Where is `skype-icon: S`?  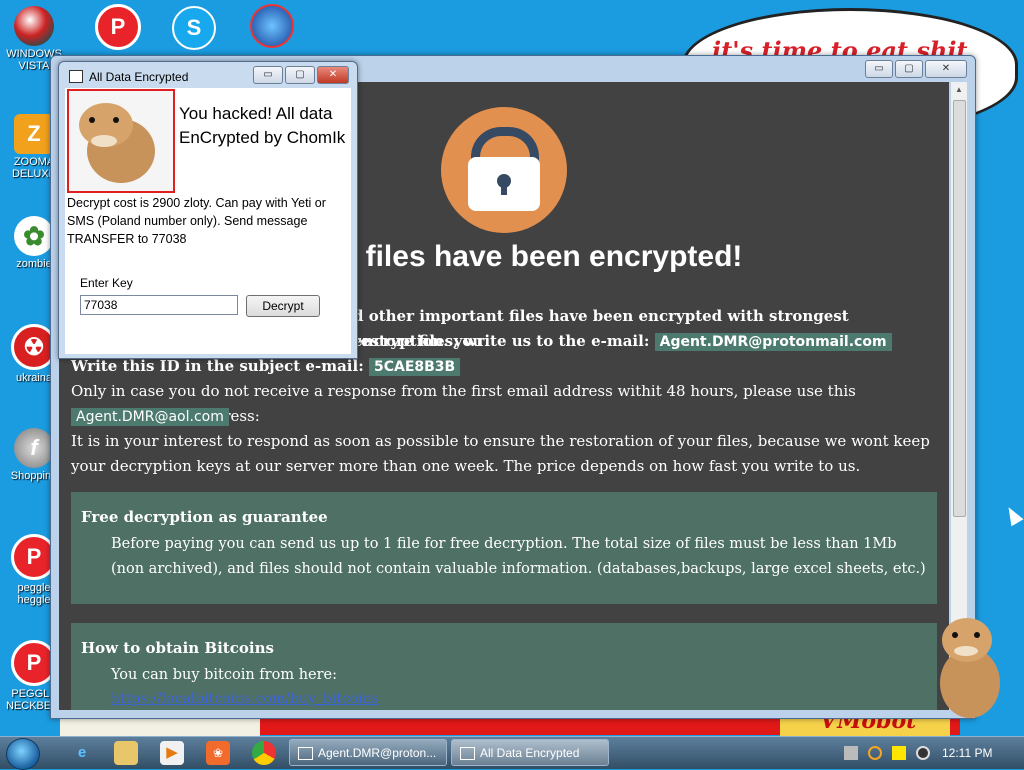 skype-icon: S is located at coordinates (194, 28).